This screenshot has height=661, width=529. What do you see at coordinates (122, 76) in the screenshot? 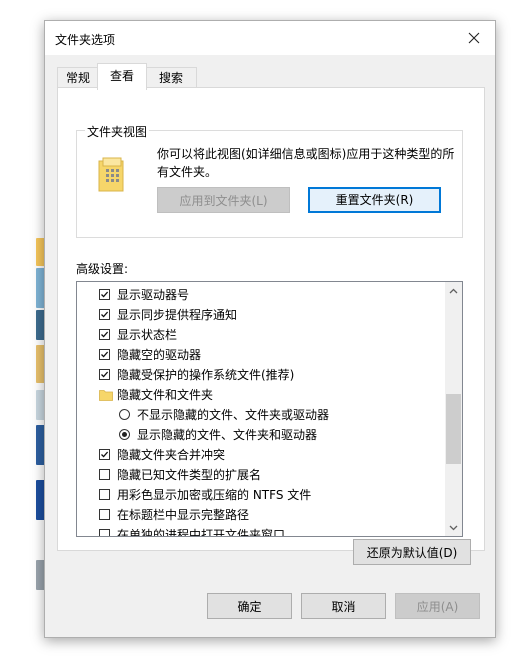
I see `tab-view: 查看` at bounding box center [122, 76].